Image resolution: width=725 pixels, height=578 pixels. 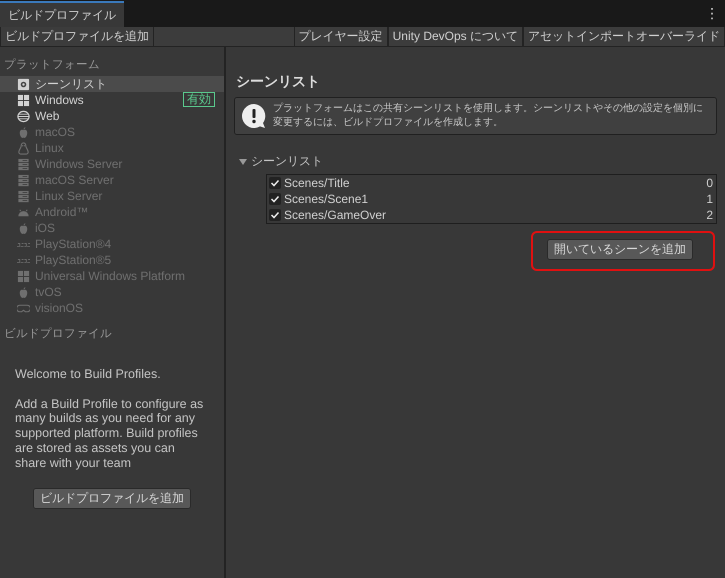 I want to click on section-heading: プラットフォーム, so click(x=52, y=65).